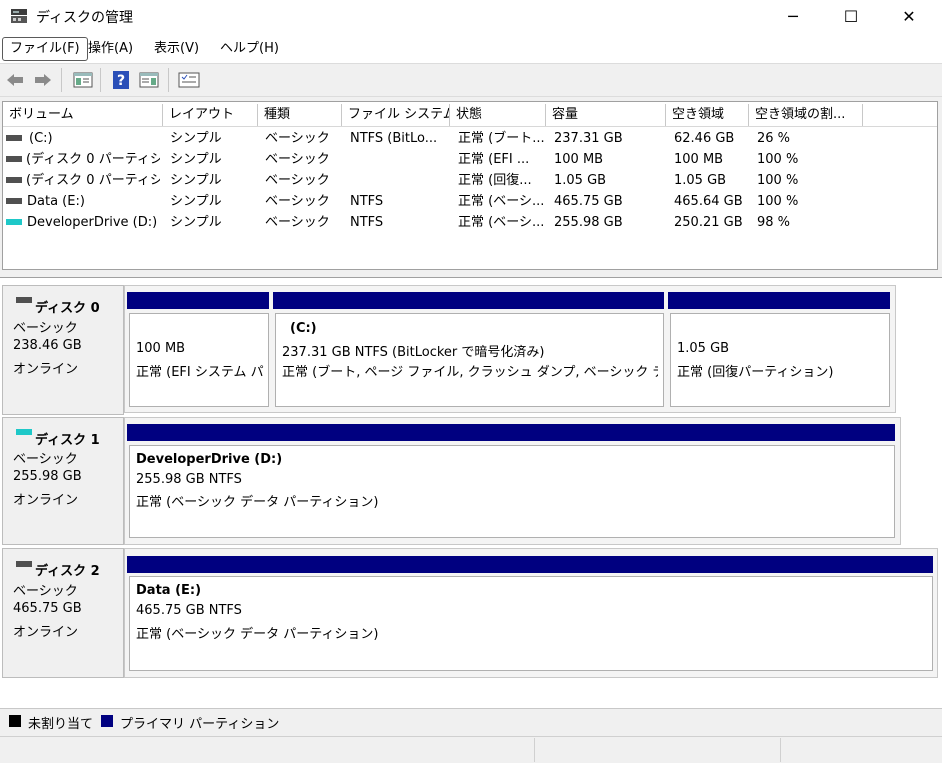  Describe the element at coordinates (588, 222) in the screenshot. I see `cell-capacity: 255.98 GB` at that location.